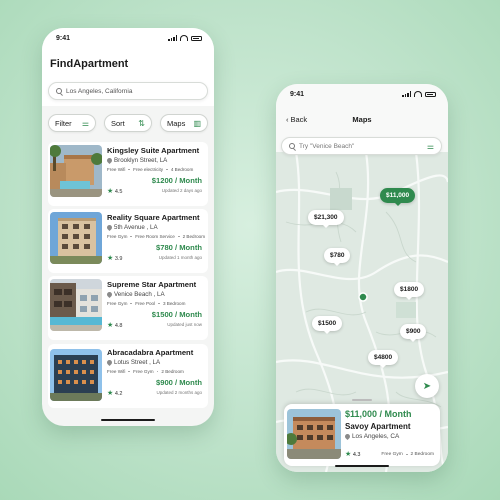  I want to click on price-marker: $780, so click(337, 257).